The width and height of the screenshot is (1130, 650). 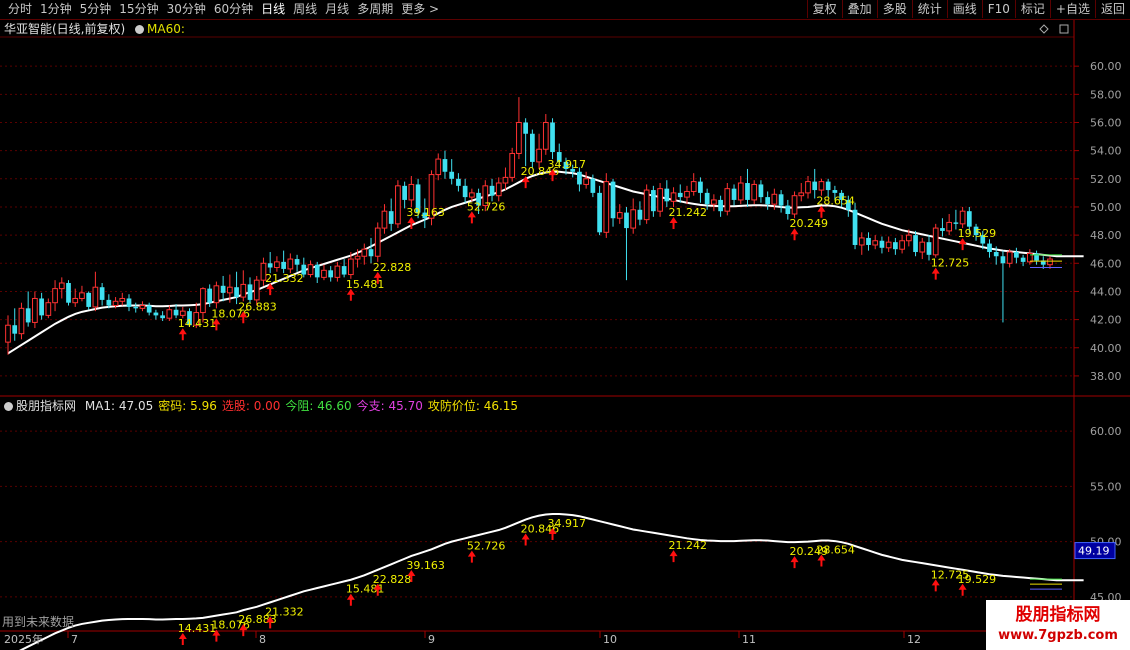 What do you see at coordinates (1106, 151) in the screenshot?
I see `main-y-tick-label-8: 54.00` at bounding box center [1106, 151].